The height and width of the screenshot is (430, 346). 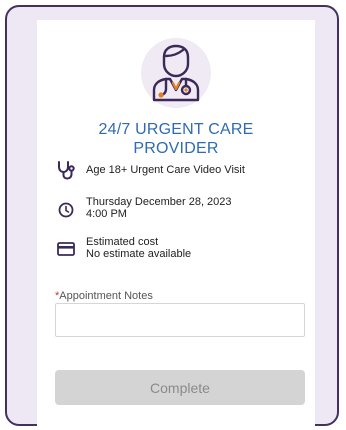 What do you see at coordinates (66, 210) in the screenshot?
I see `clock-icon` at bounding box center [66, 210].